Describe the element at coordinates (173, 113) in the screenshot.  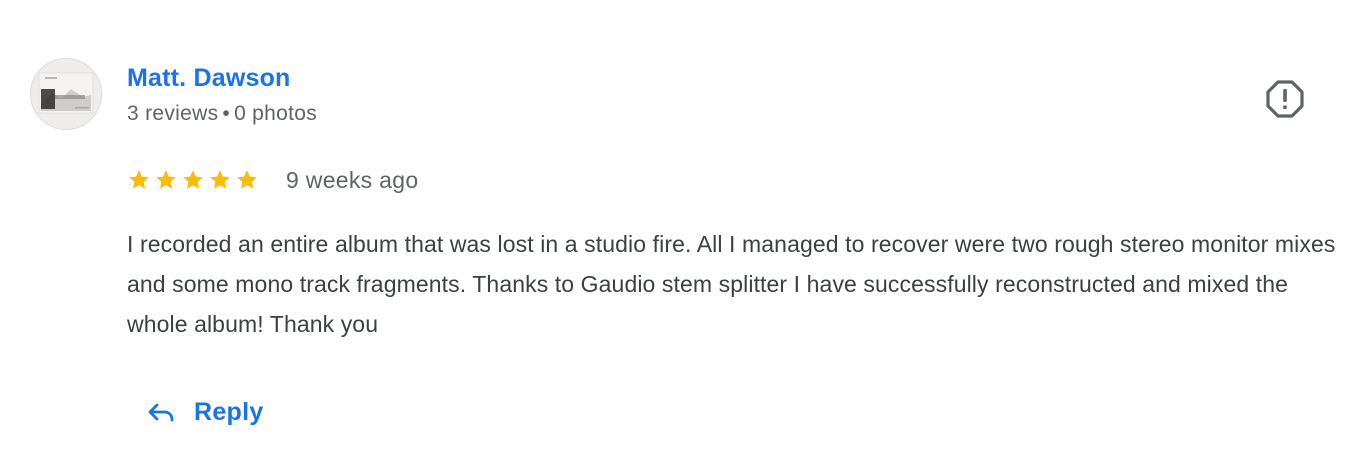
I see `reviews-count: 3 reviews` at that location.